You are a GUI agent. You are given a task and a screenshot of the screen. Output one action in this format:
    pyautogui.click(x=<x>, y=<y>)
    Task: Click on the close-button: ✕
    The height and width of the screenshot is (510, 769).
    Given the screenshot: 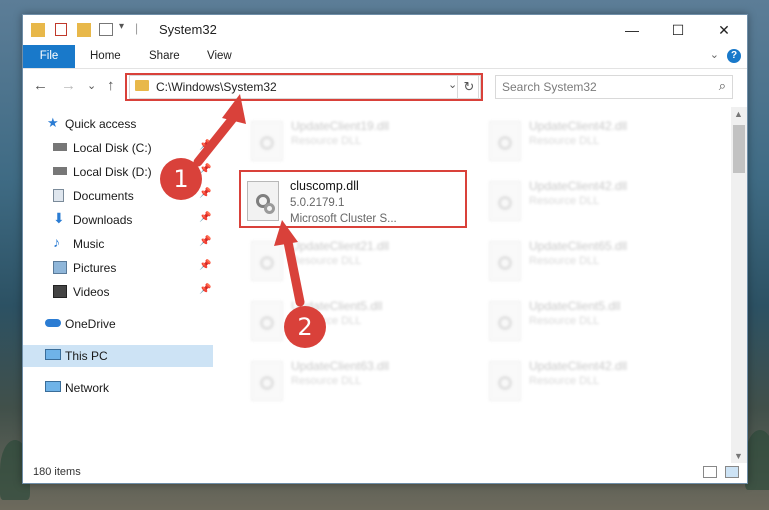 What is the action you would take?
    pyautogui.click(x=724, y=30)
    